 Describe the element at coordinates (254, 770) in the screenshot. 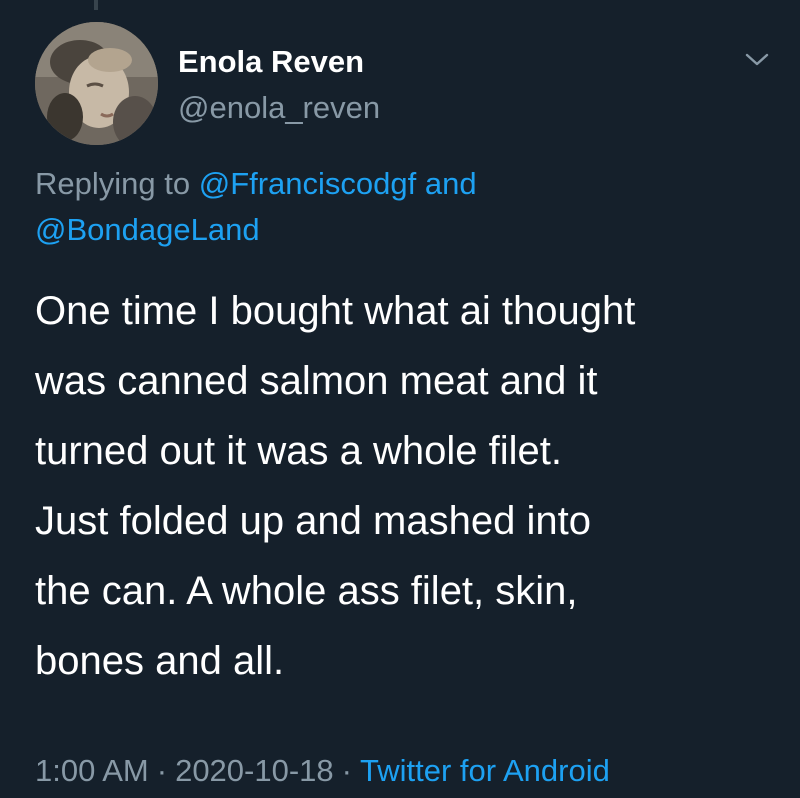

I see `tweet-date: 2020-10-18` at that location.